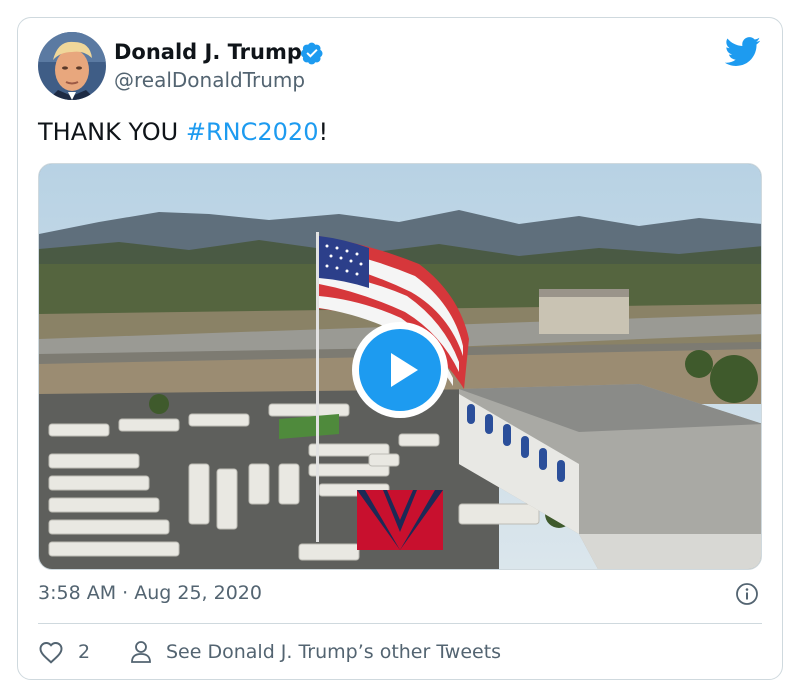 This screenshot has width=800, height=699. I want to click on tweet-text: THANK YOU #RNC2020!, so click(183, 132).